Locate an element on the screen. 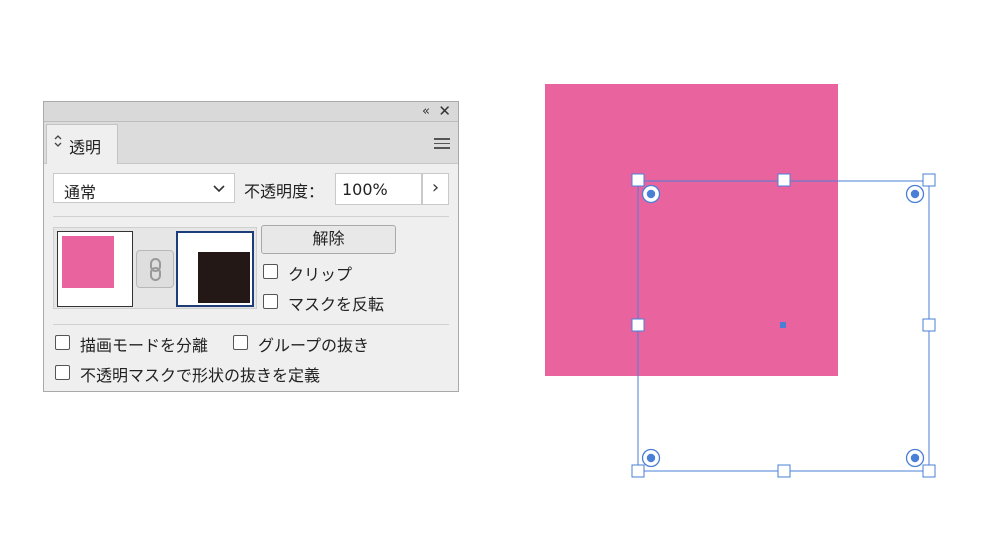 Image resolution: width=987 pixels, height=541 pixels. handle-top-left is located at coordinates (638, 180).